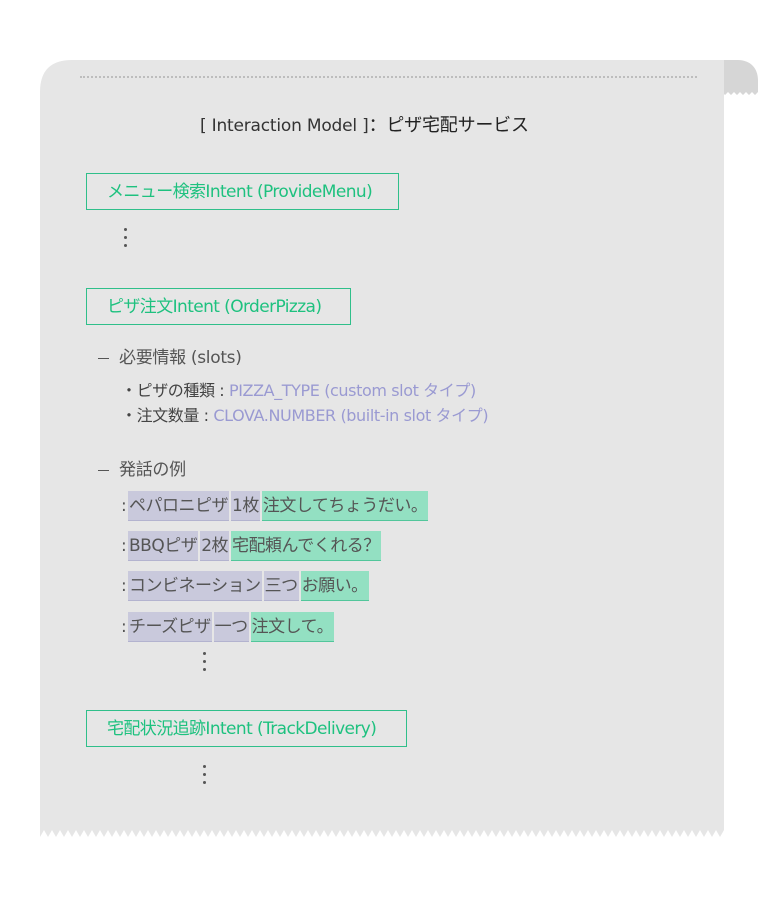 This screenshot has height=899, width=770. I want to click on intent-order-pizza: ピザ注文Intent (OrderPizza), so click(218, 306).